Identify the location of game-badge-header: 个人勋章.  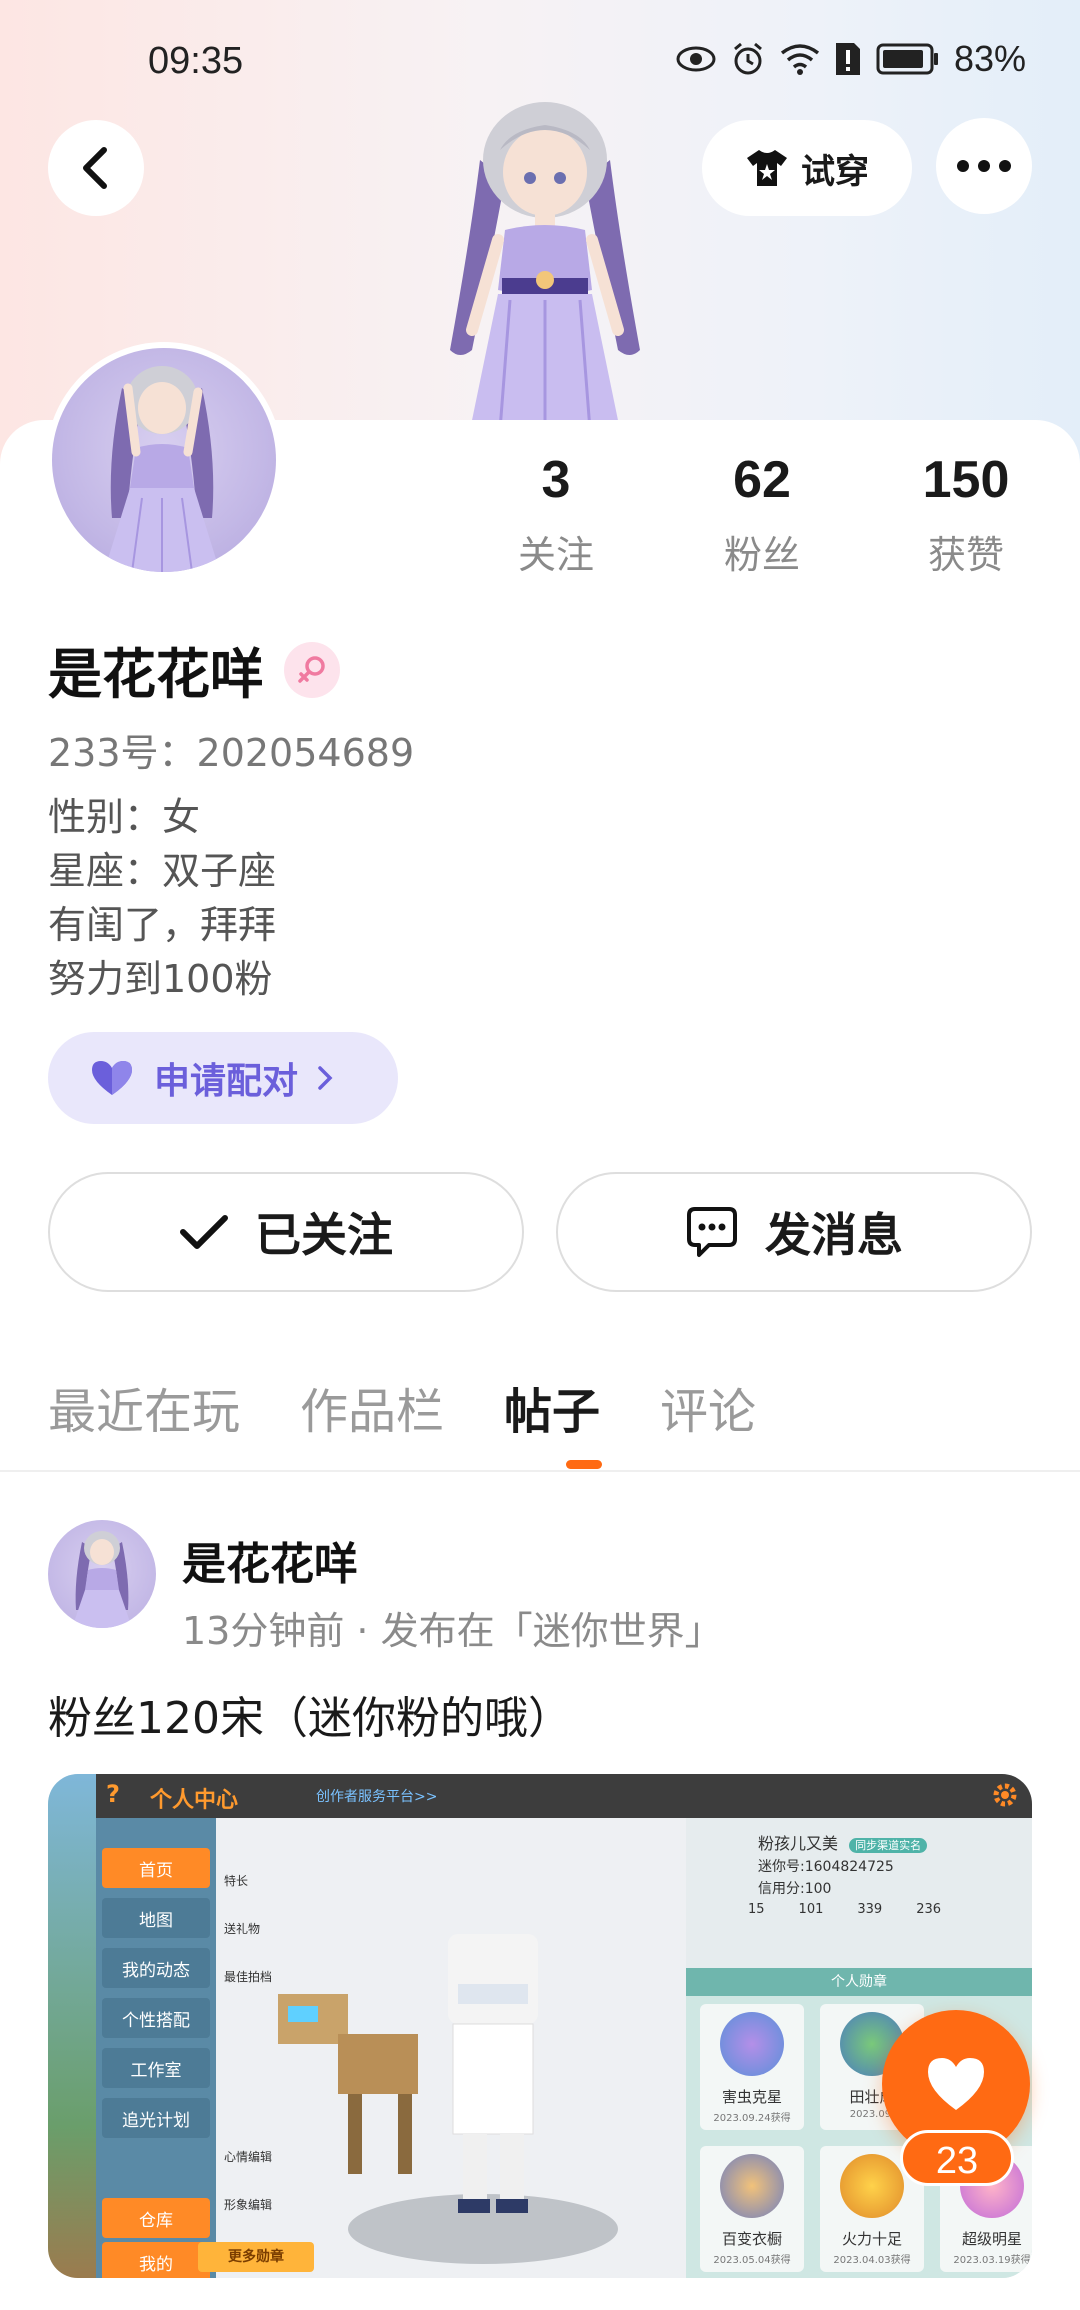
(859, 1982).